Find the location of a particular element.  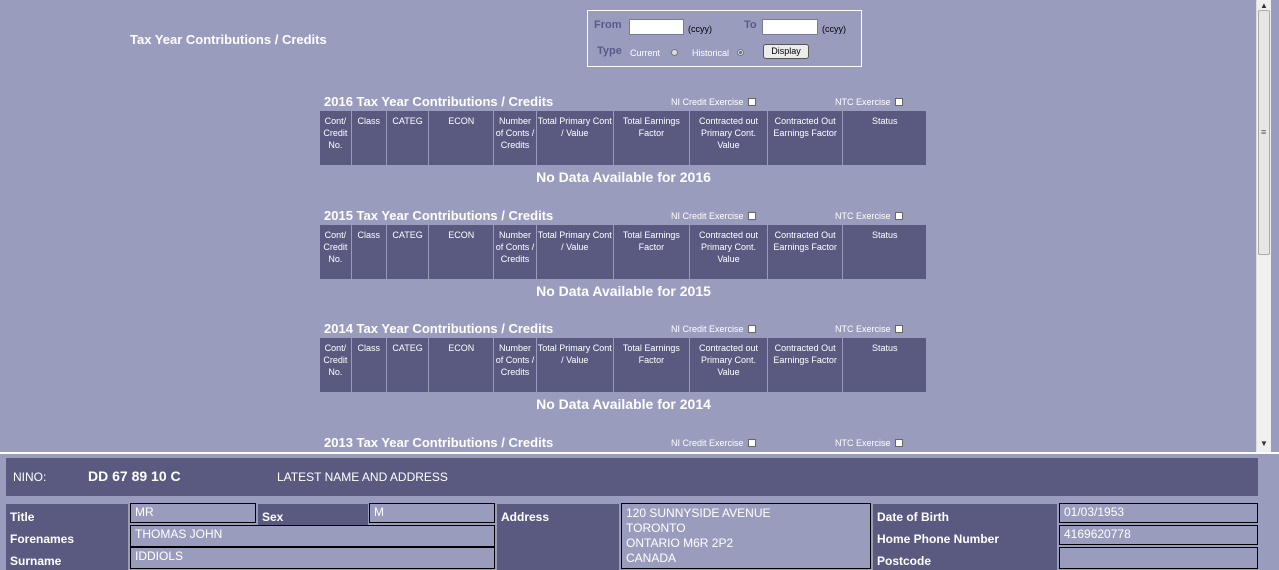

surname-label: Surname is located at coordinates (67, 559).